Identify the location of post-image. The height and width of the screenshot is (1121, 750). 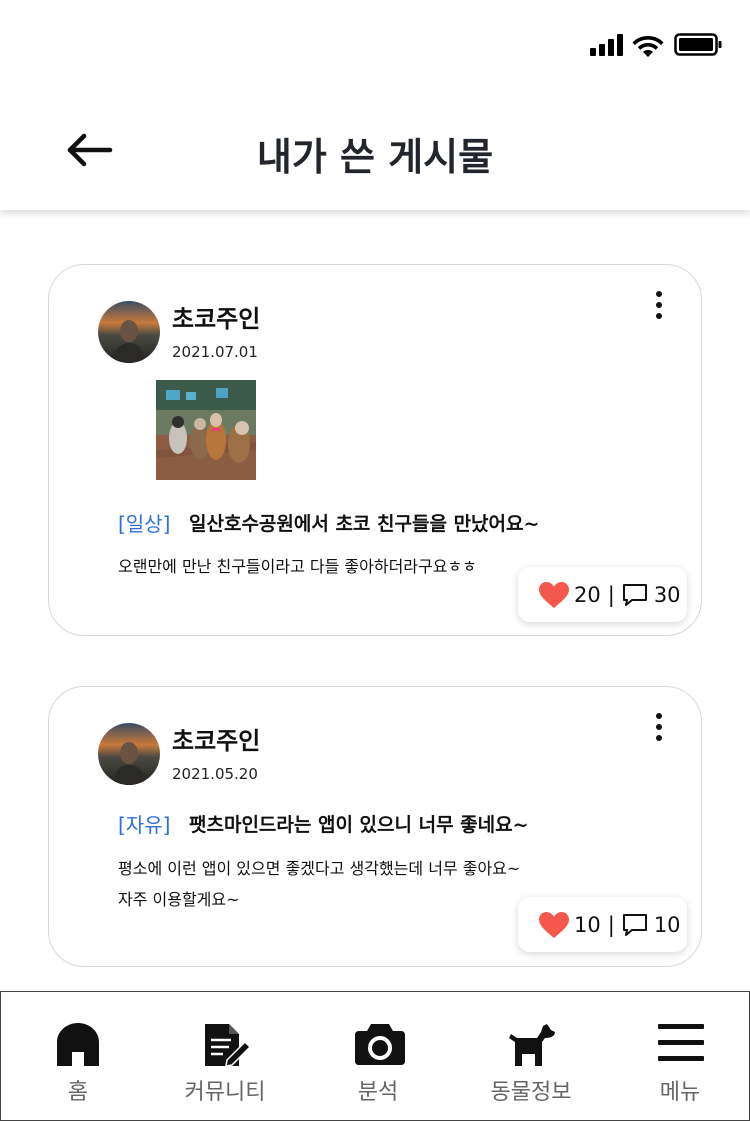
(206, 430).